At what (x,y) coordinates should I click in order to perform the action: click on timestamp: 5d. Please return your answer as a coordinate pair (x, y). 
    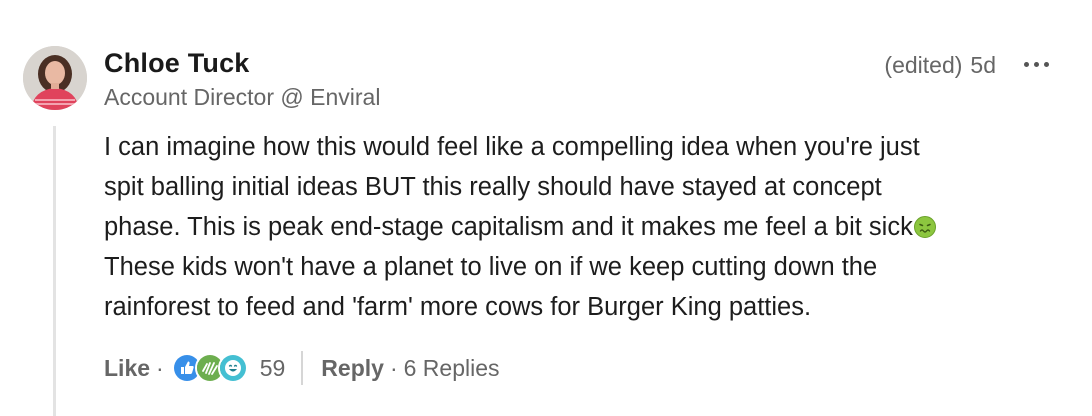
    Looking at the image, I should click on (983, 65).